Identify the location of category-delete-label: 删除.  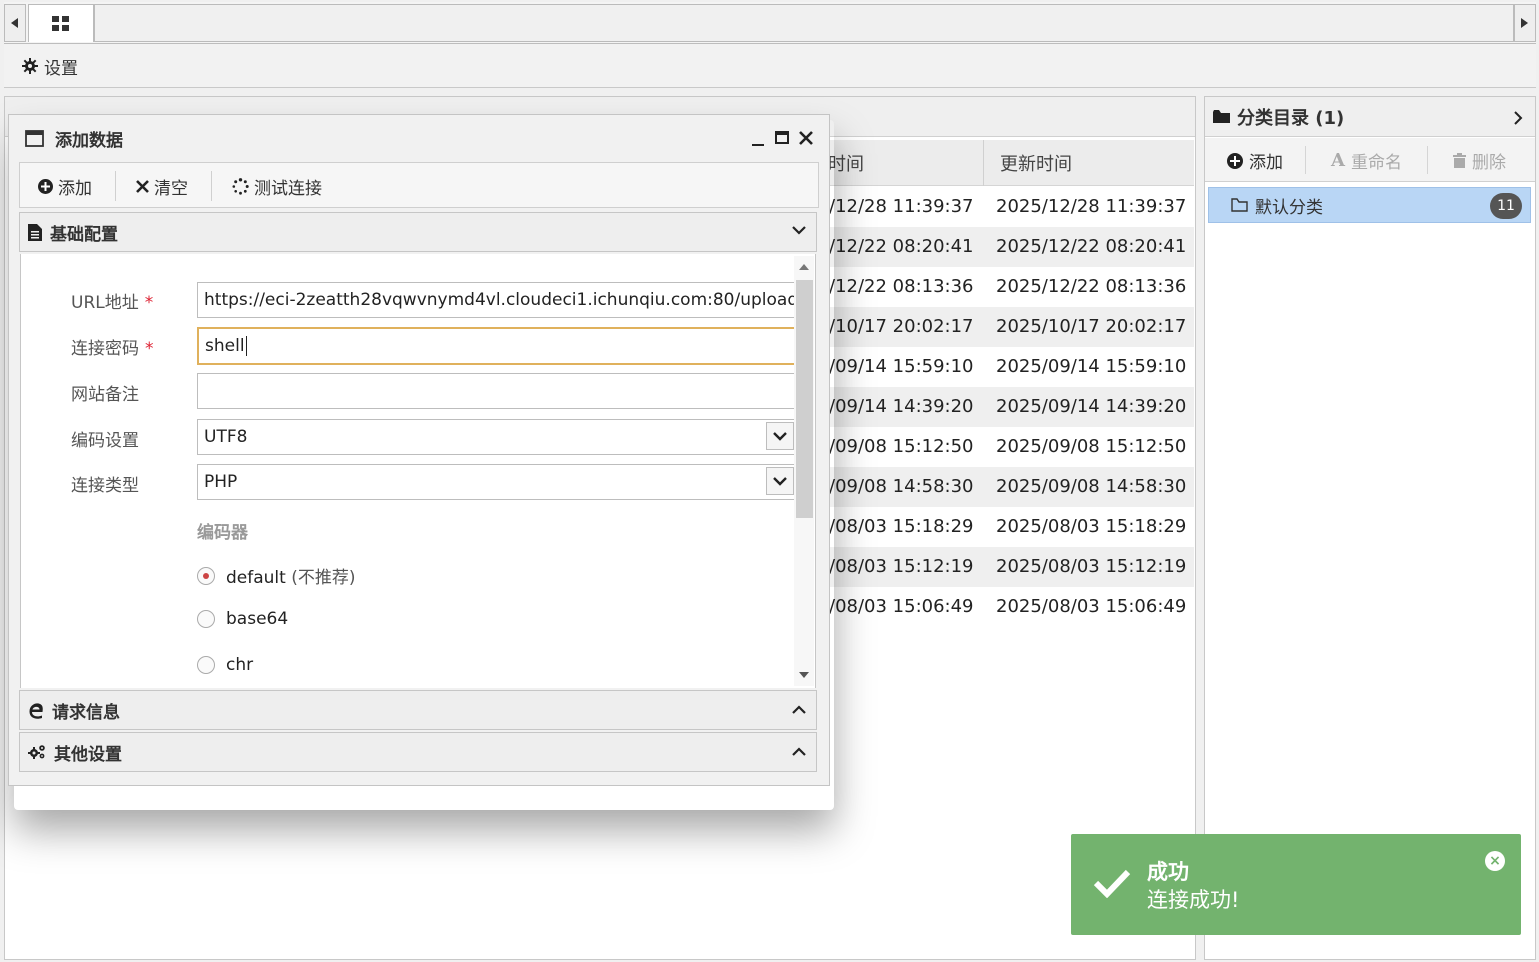
(1489, 163).